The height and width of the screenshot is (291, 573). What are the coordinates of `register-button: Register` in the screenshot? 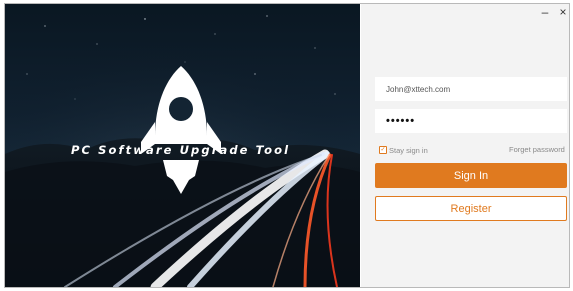 It's located at (471, 208).